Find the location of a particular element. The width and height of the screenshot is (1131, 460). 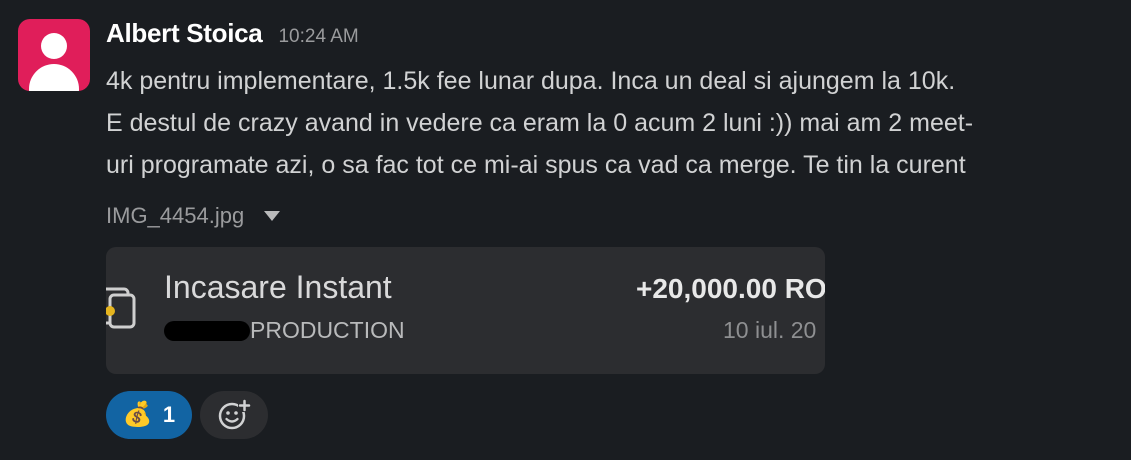

reaction-count: 1 is located at coordinates (169, 414).